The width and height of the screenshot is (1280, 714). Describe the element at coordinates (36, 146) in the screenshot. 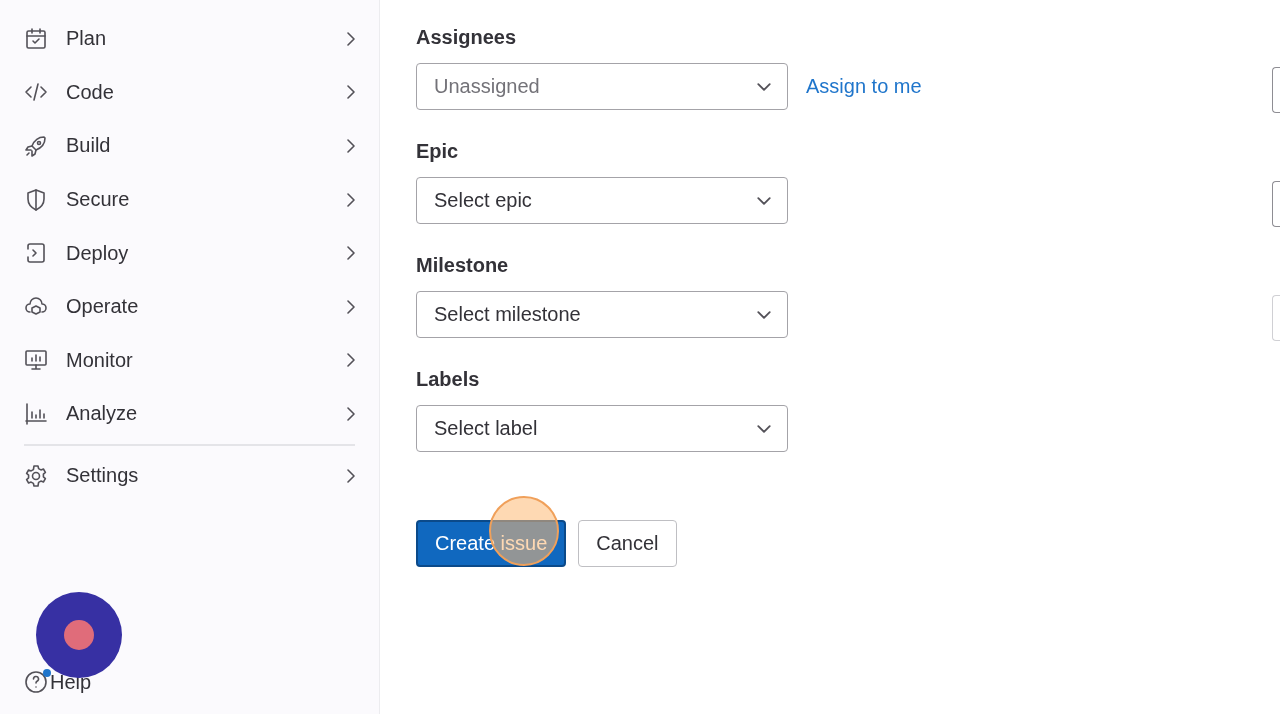

I see `rocket-icon` at that location.